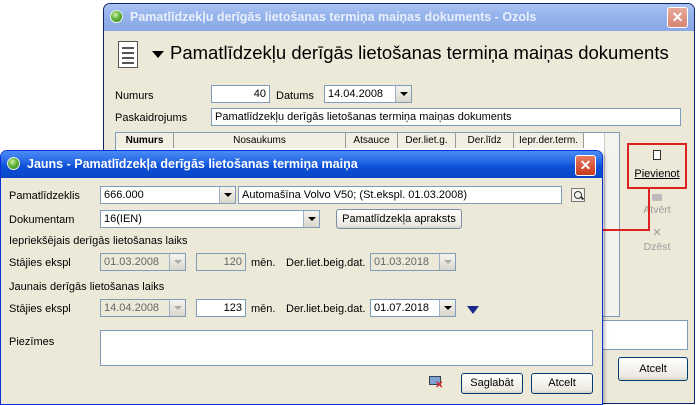 This screenshot has width=696, height=405. What do you see at coordinates (116, 16) in the screenshot?
I see `ozols-logo-icon` at bounding box center [116, 16].